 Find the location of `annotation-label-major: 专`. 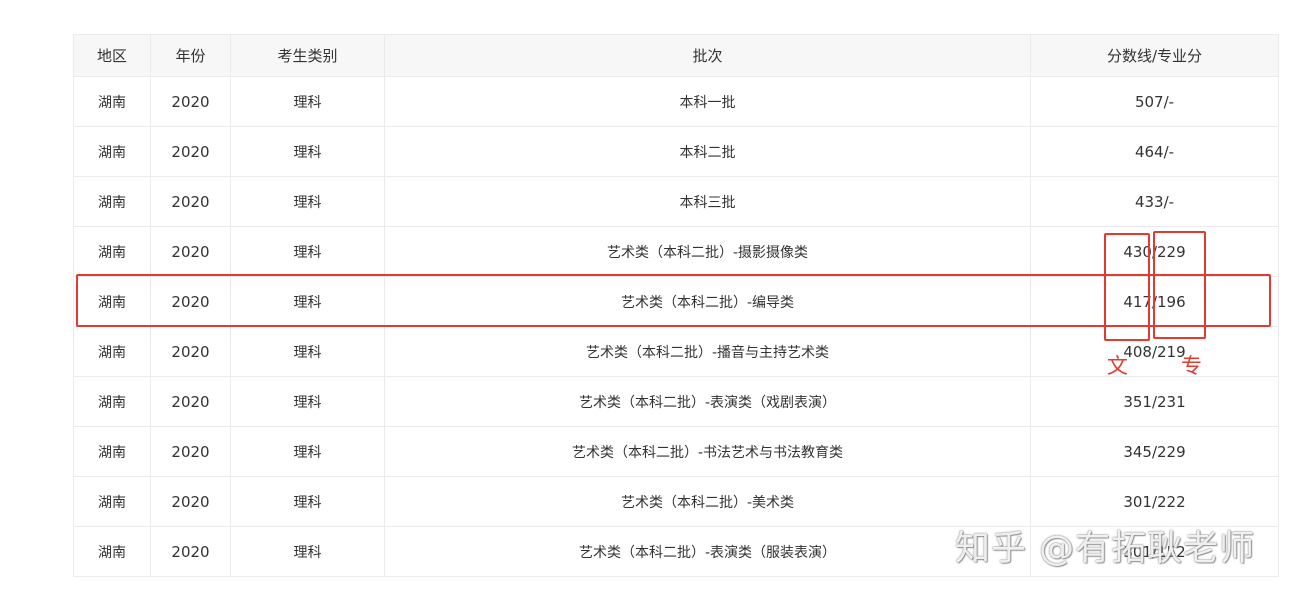

annotation-label-major: 专 is located at coordinates (1191, 366).